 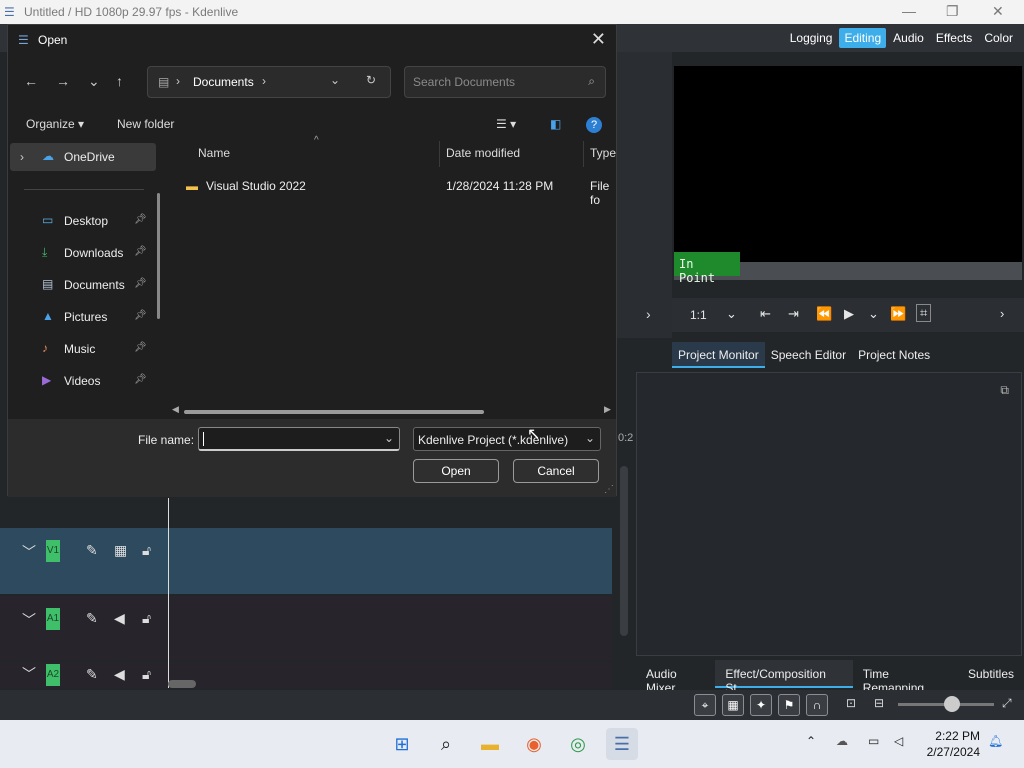 What do you see at coordinates (991, 674) in the screenshot?
I see `tab-subtitles: Subtitles` at bounding box center [991, 674].